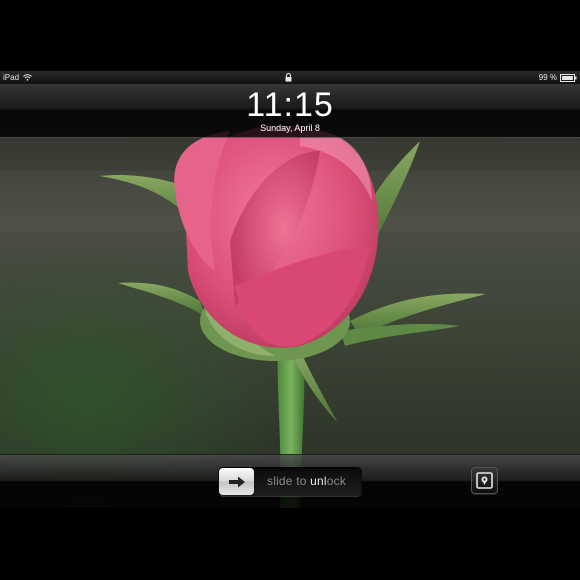  Describe the element at coordinates (547, 77) in the screenshot. I see `battery-percentage: 99 %` at that location.